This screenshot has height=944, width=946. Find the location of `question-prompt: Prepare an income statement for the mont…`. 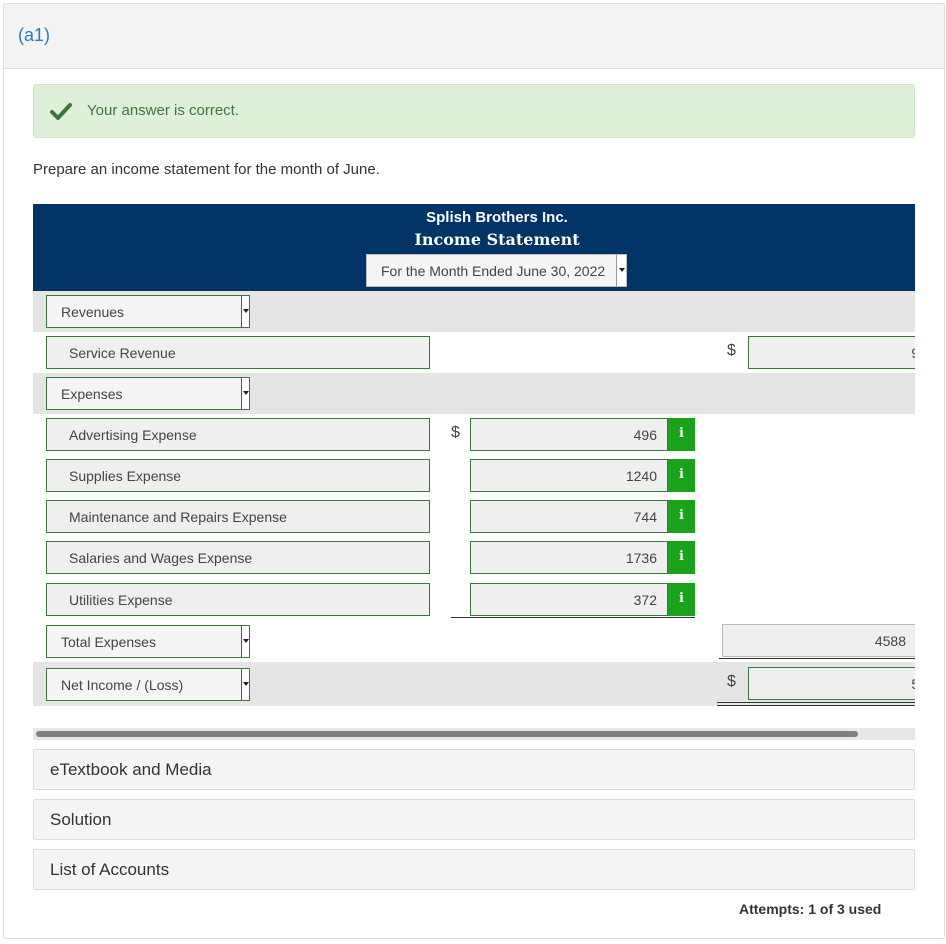

question-prompt: Prepare an income statement for the mont… is located at coordinates (206, 169).